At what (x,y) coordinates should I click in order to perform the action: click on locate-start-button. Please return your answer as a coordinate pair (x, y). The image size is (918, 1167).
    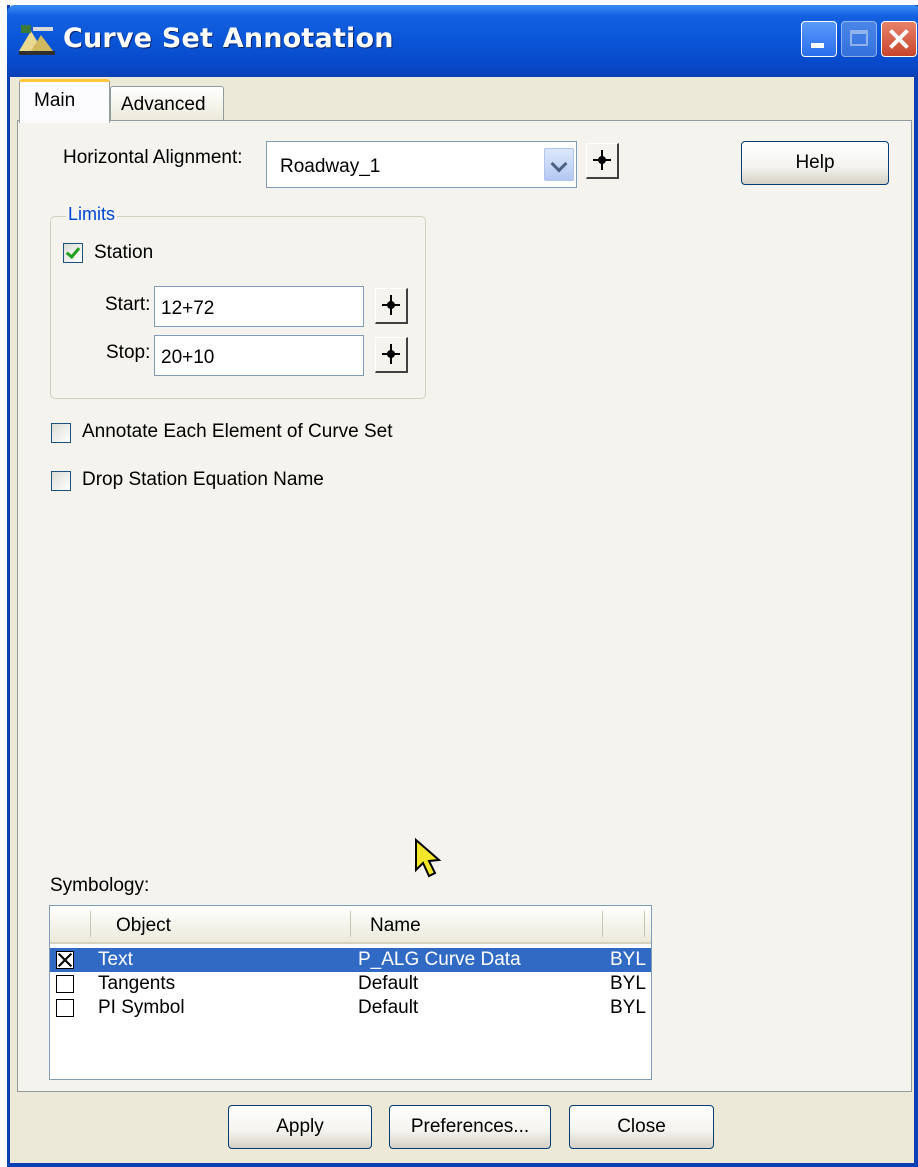
    Looking at the image, I should click on (391, 306).